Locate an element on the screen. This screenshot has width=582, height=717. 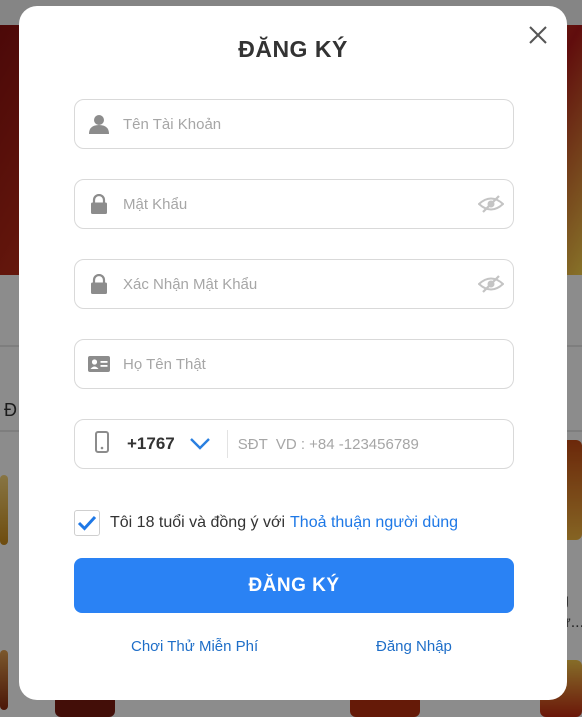
password-field is located at coordinates (294, 204).